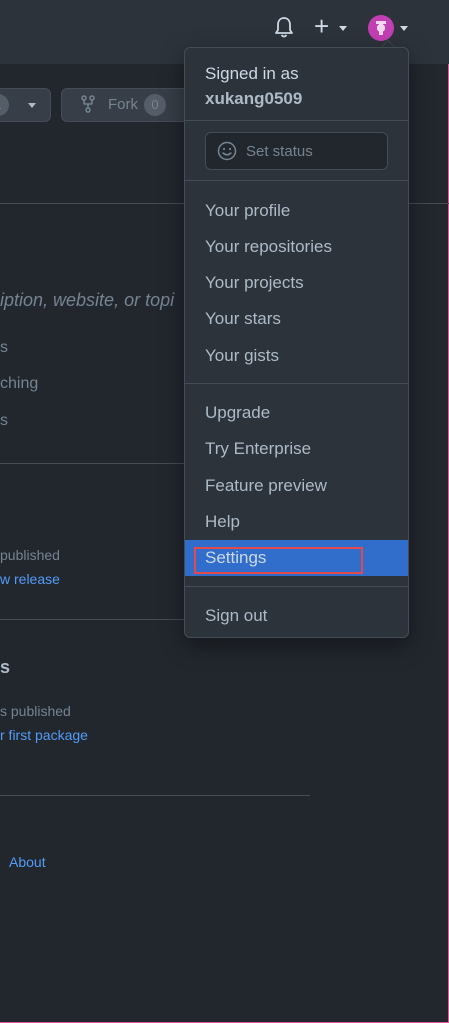 This screenshot has width=449, height=1023. I want to click on about-description-placeholder: iption, website, or topi, so click(87, 300).